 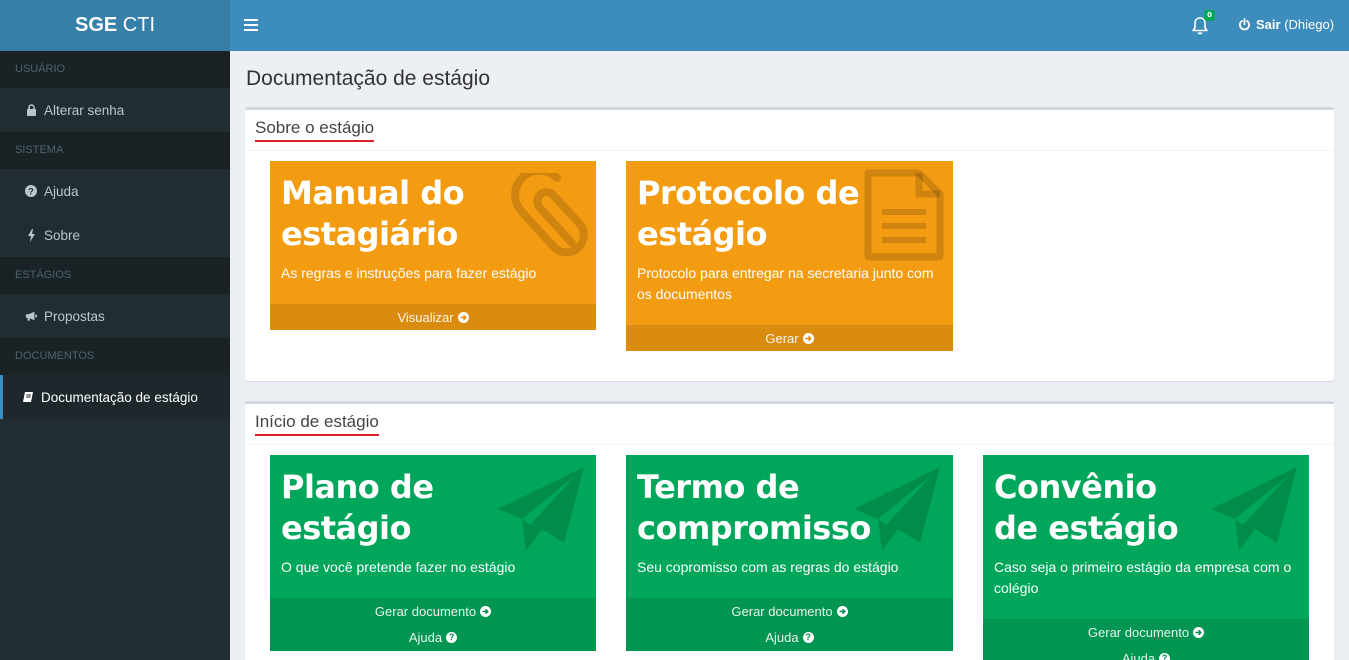 I want to click on sidebar-section-documentos: DOCUMENTOS, so click(x=115, y=356).